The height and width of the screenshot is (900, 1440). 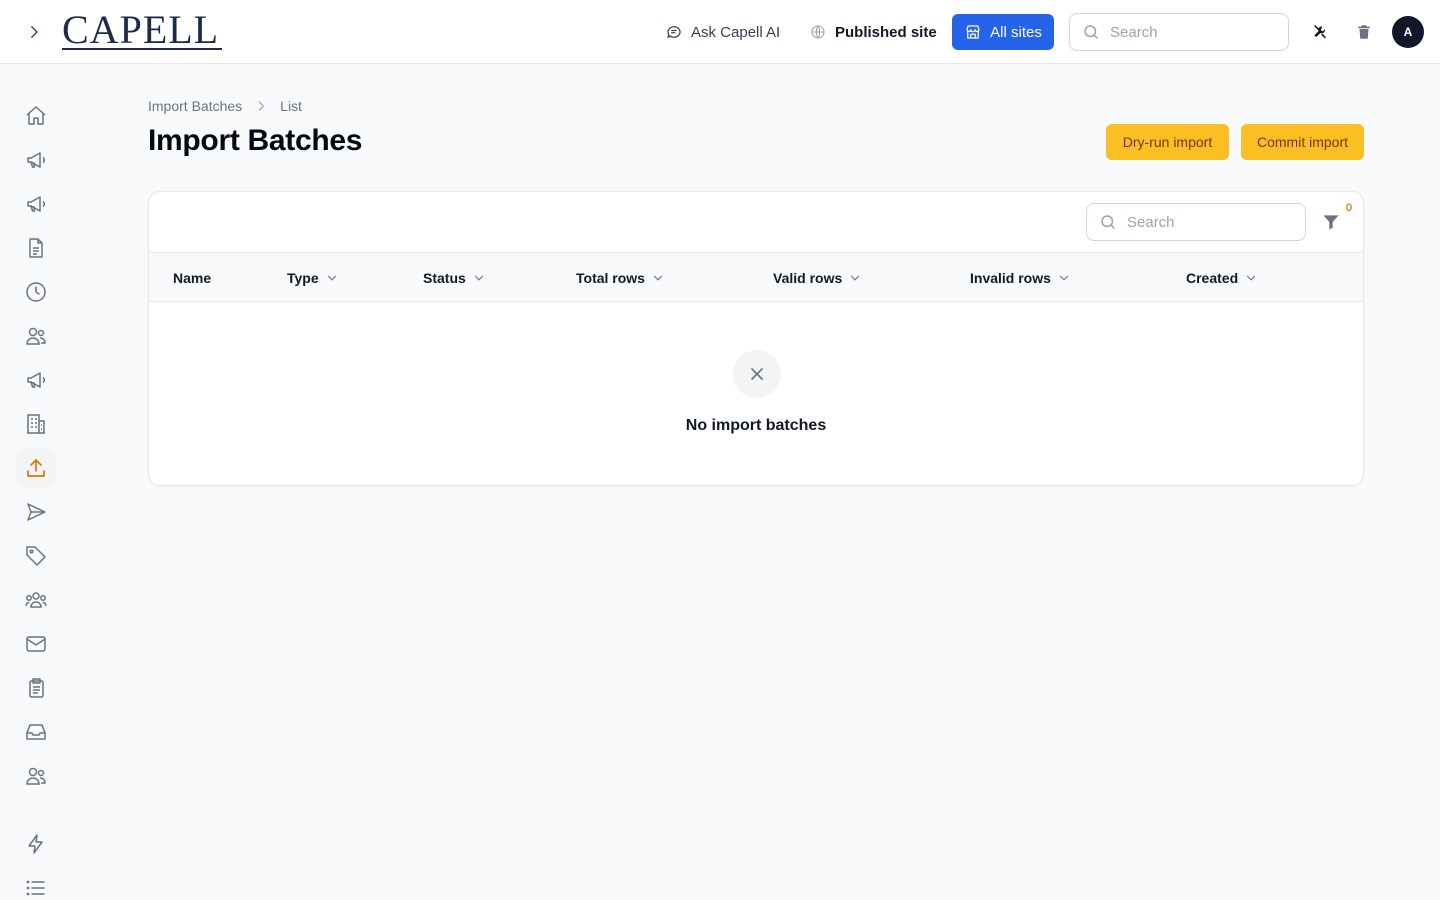 I want to click on capell-logo: CAPELL, so click(x=143, y=30).